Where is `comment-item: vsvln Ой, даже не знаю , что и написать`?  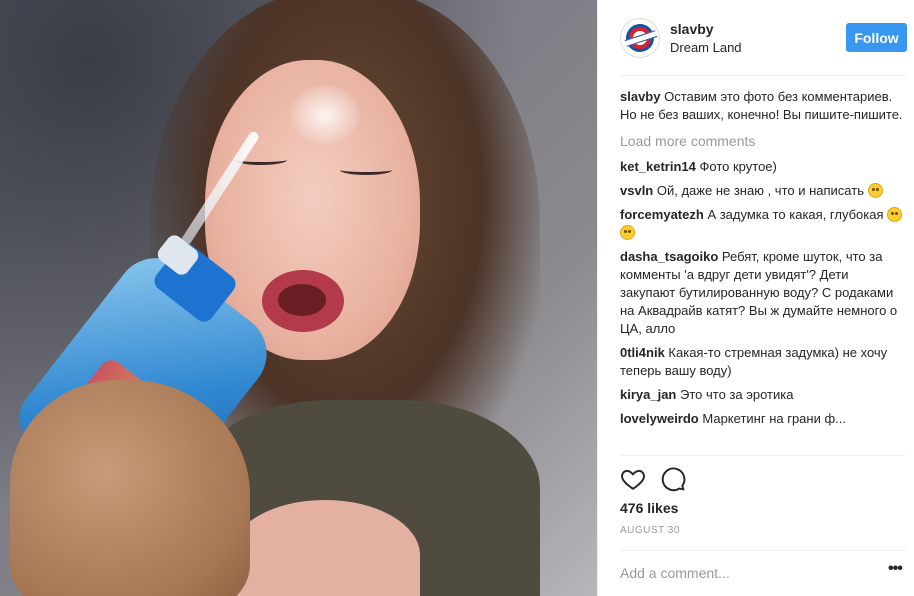 comment-item: vsvln Ой, даже не знаю , что и написать is located at coordinates (763, 191).